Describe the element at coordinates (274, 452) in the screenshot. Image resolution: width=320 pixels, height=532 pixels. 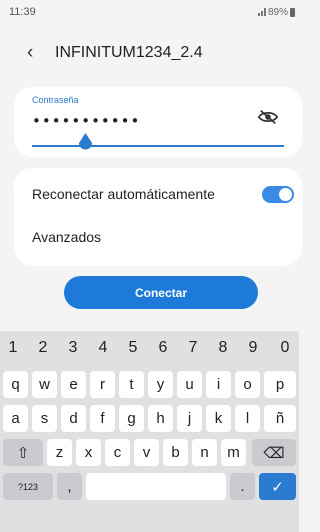
I see `backspace-key: ⌫` at that location.